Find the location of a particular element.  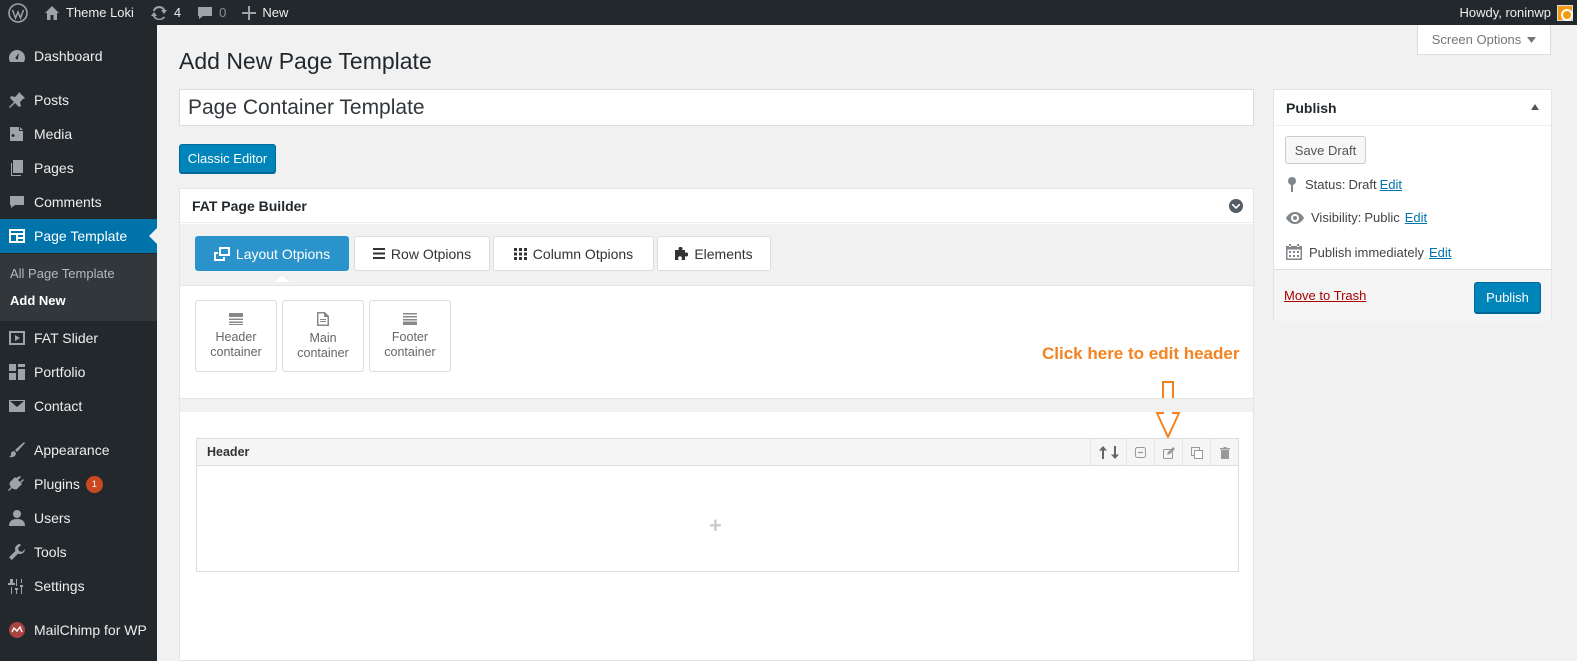

pin-icon is located at coordinates (17, 100).